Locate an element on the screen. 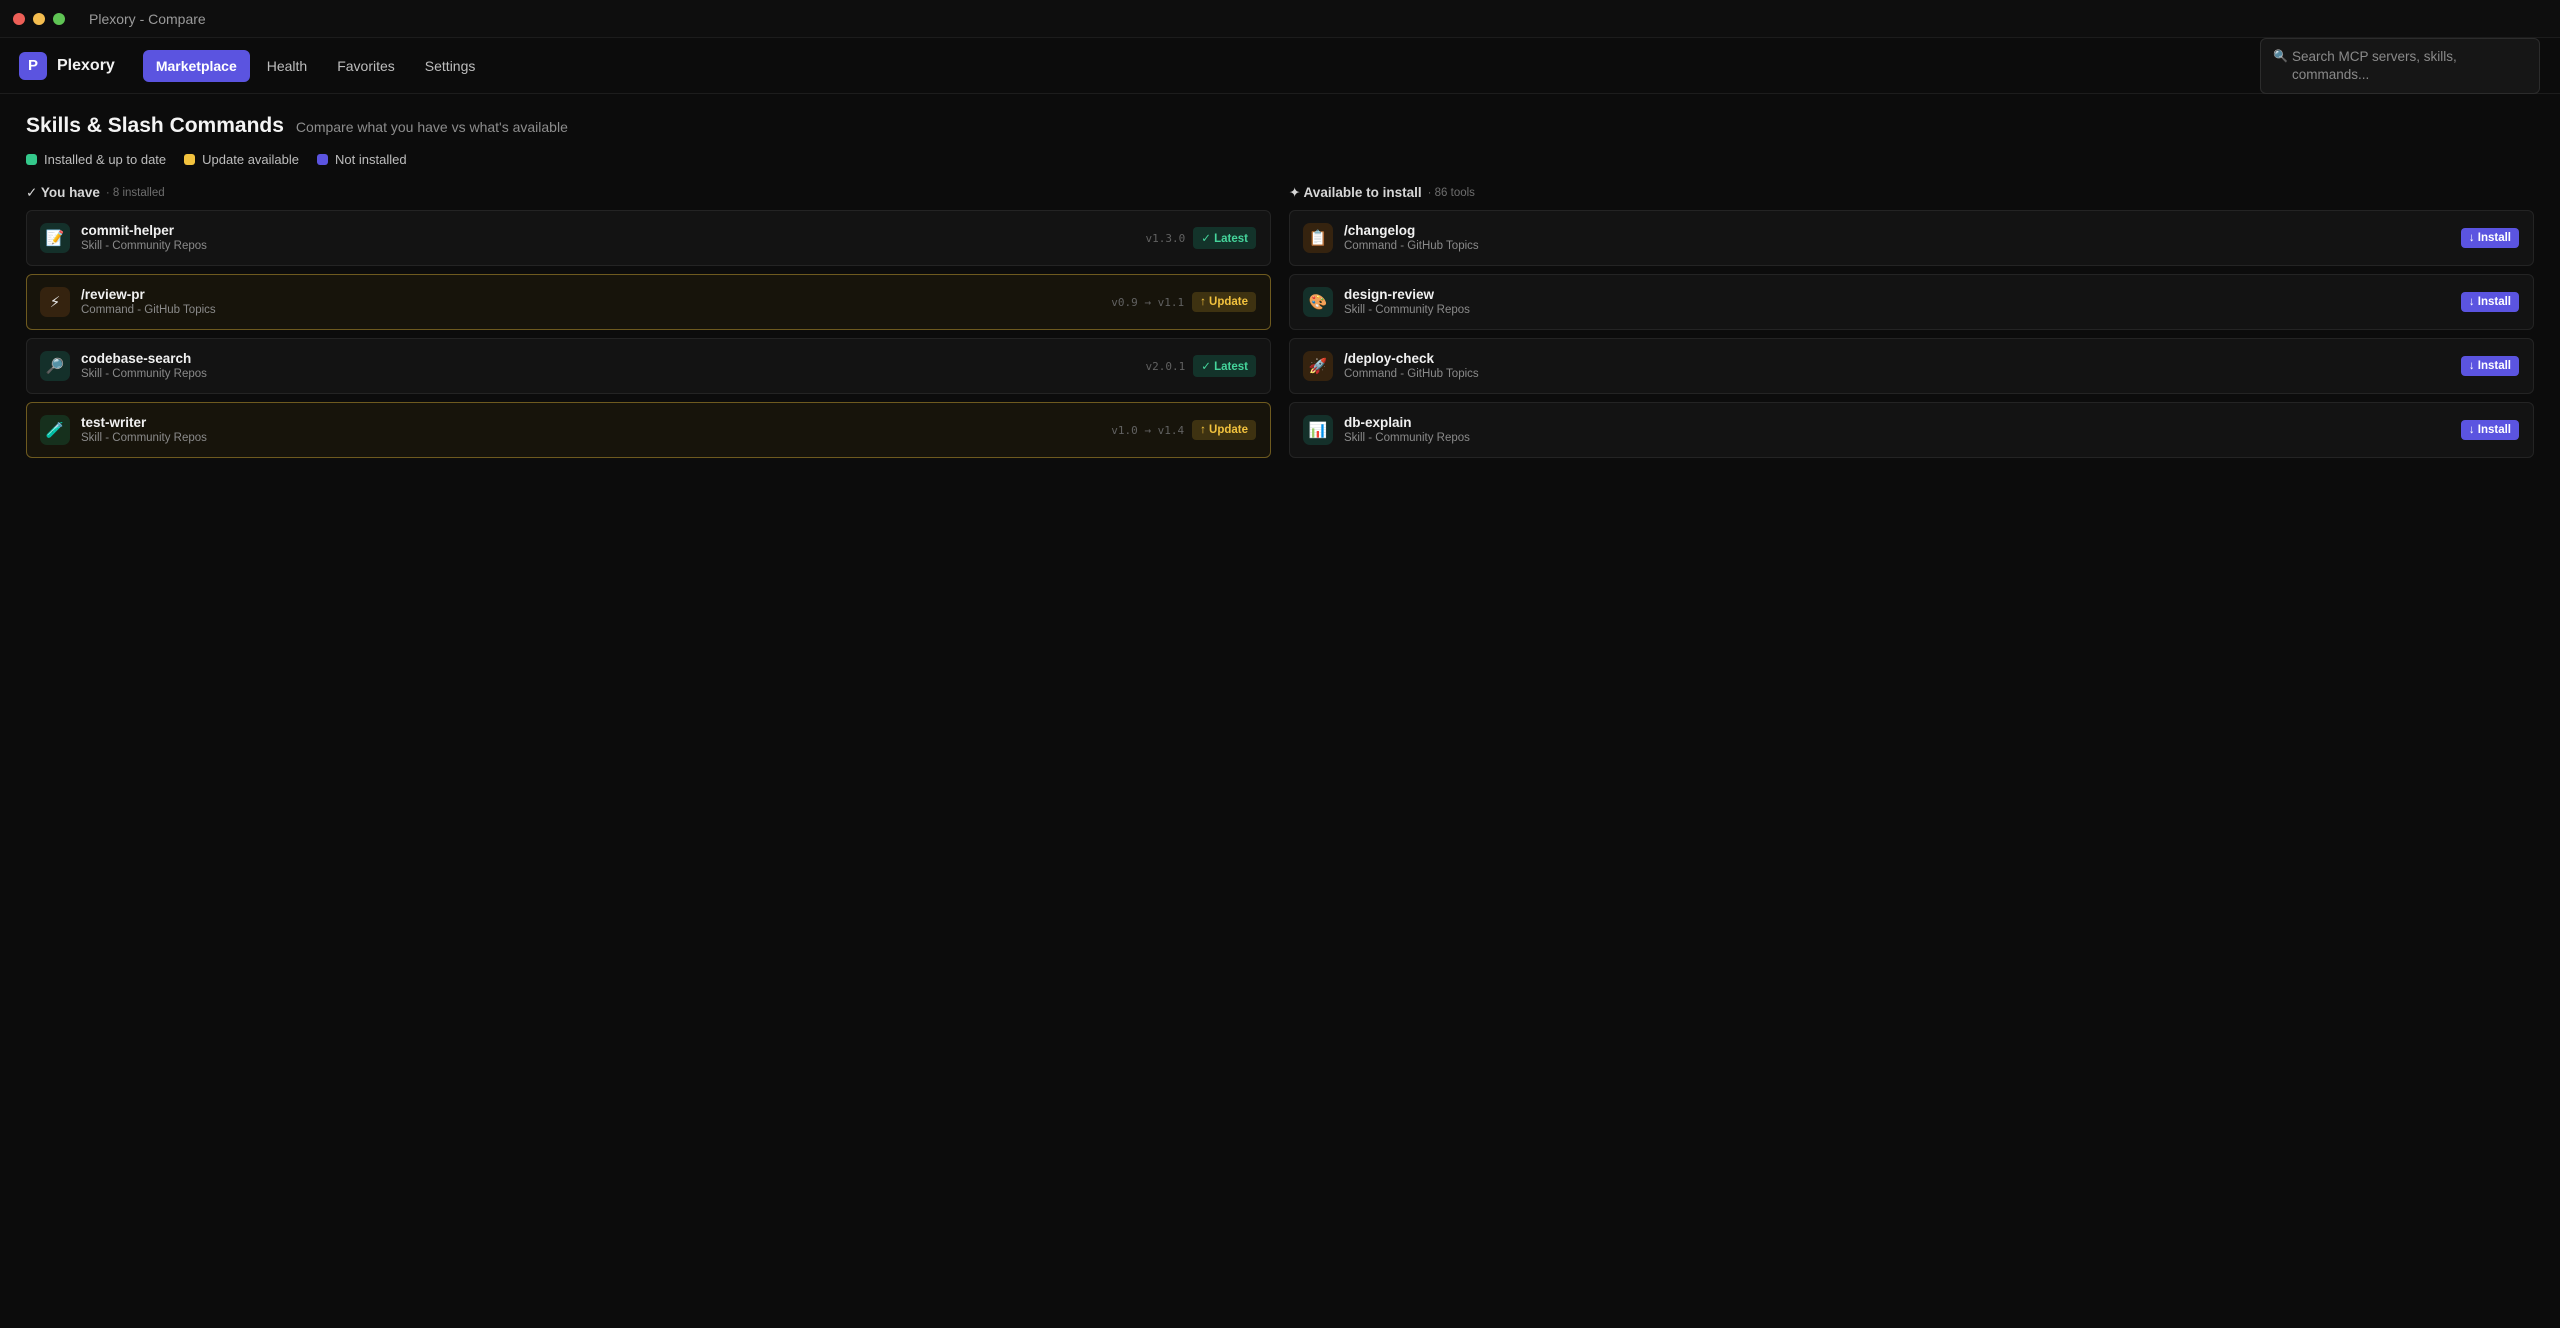 The image size is (2560, 1328). card-name: /changelog is located at coordinates (1380, 230).